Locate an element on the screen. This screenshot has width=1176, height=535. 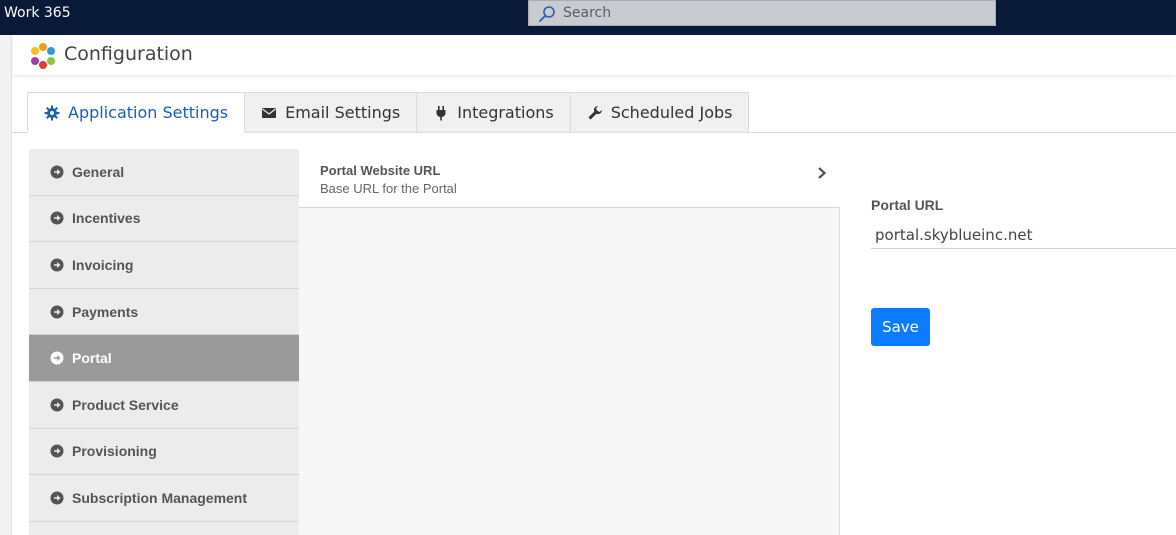
sidebar-item-portal: Portal is located at coordinates (164, 358).